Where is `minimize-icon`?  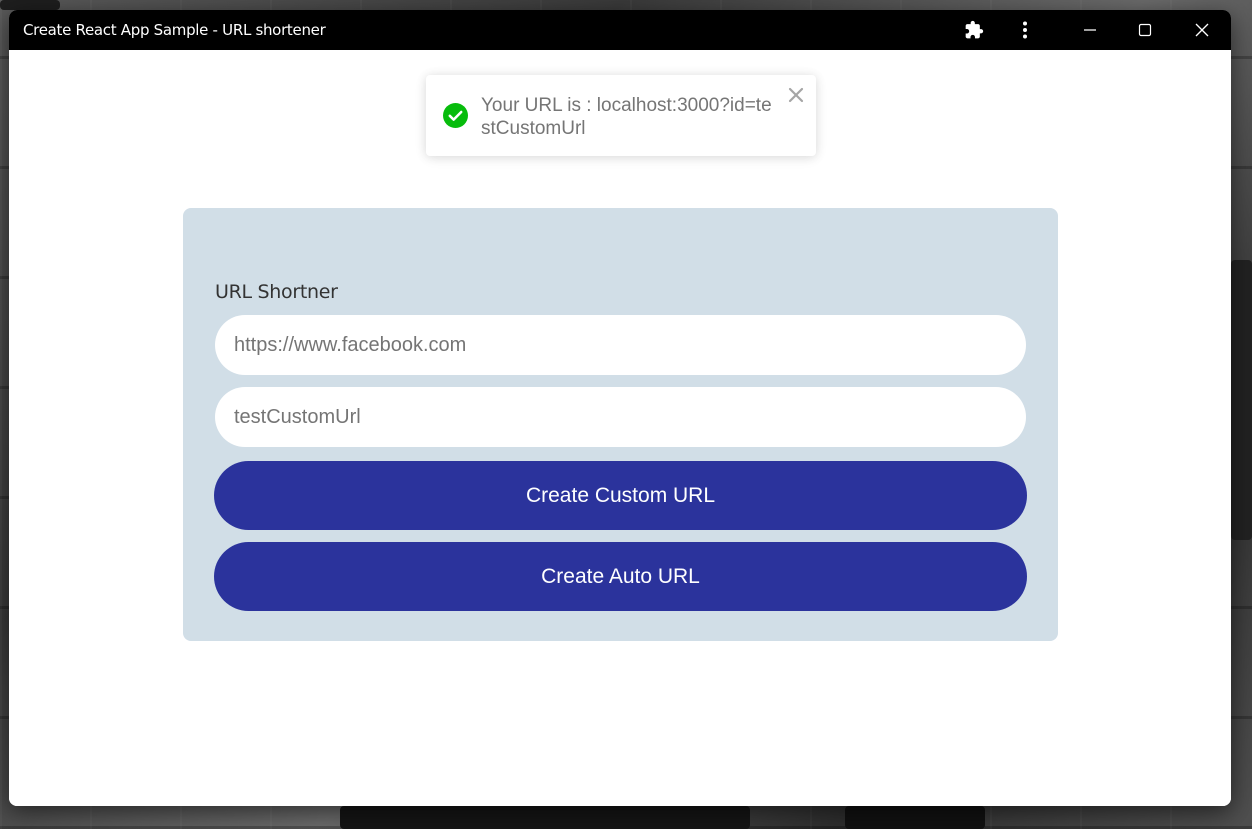 minimize-icon is located at coordinates (1090, 30).